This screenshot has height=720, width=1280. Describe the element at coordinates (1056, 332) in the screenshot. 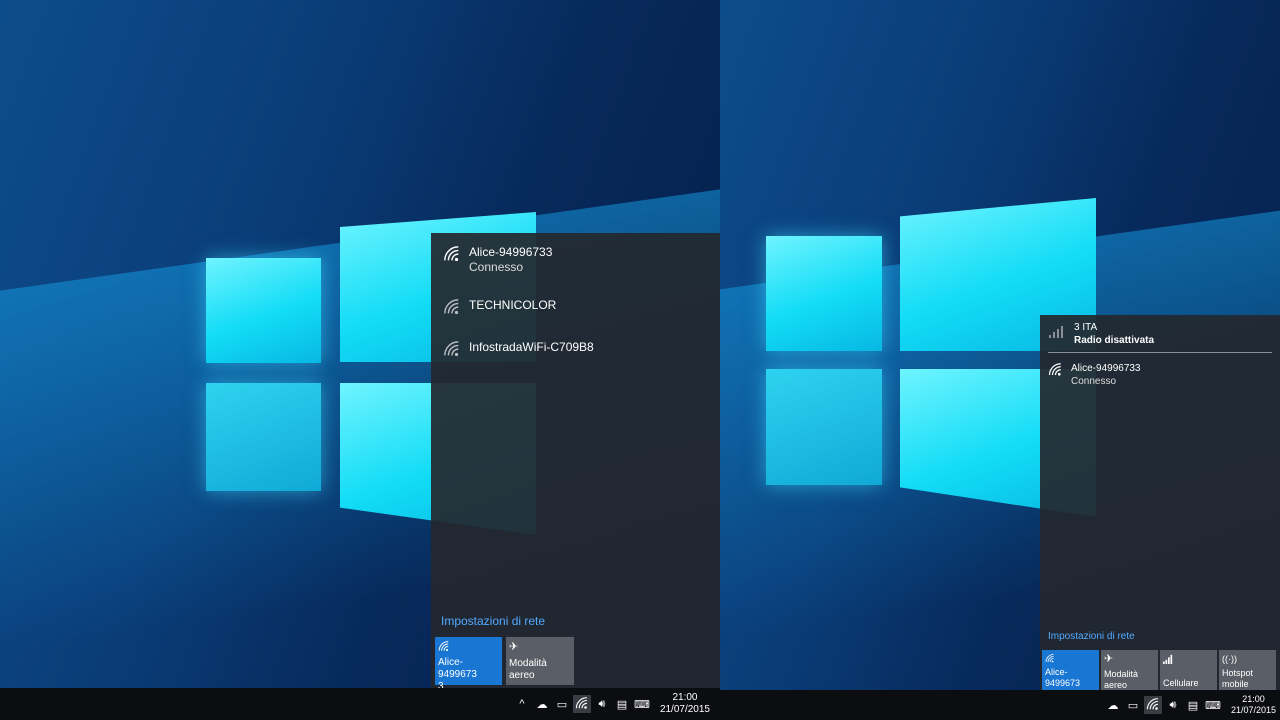

I see `cellular-signal-icon` at that location.